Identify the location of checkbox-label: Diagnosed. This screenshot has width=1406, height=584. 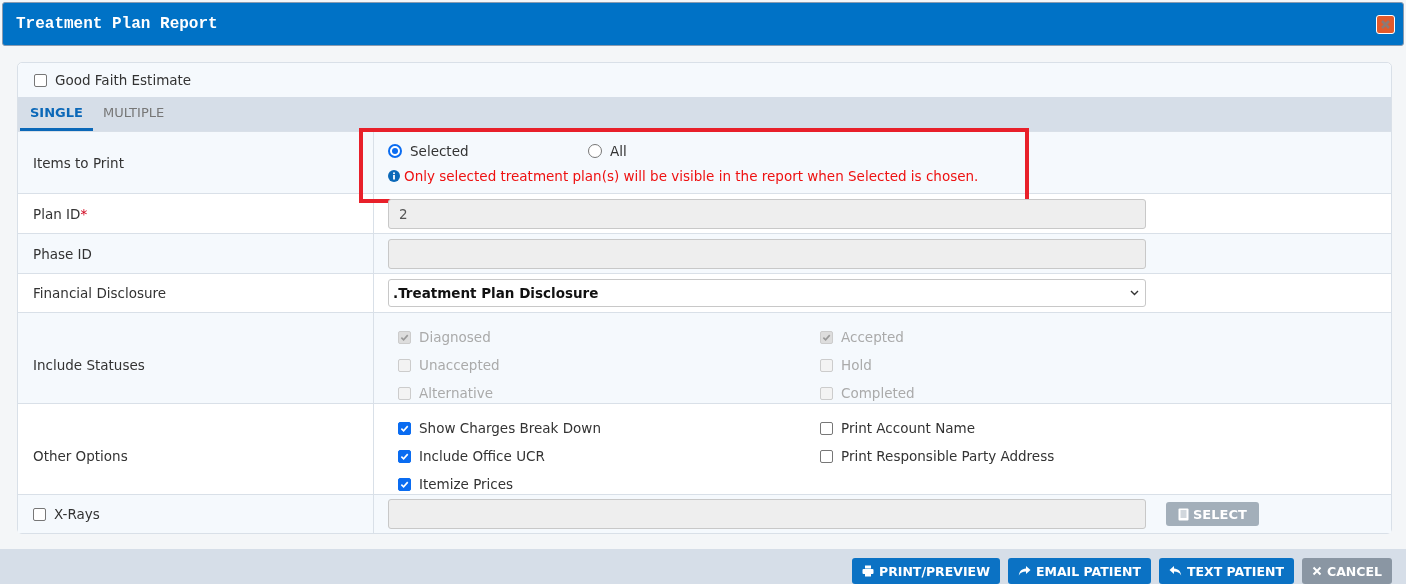
(455, 337).